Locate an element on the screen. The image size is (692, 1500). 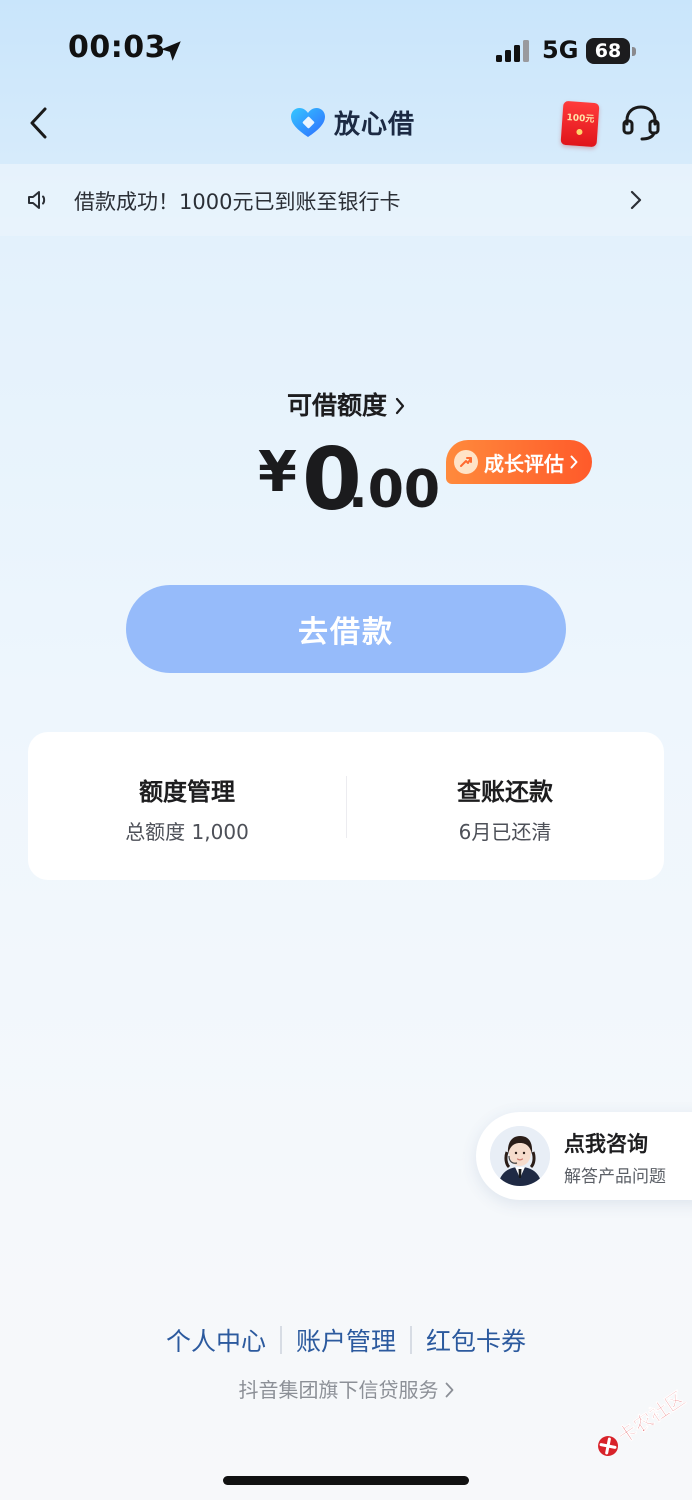
redpacket-label: 100元 is located at coordinates (580, 119).